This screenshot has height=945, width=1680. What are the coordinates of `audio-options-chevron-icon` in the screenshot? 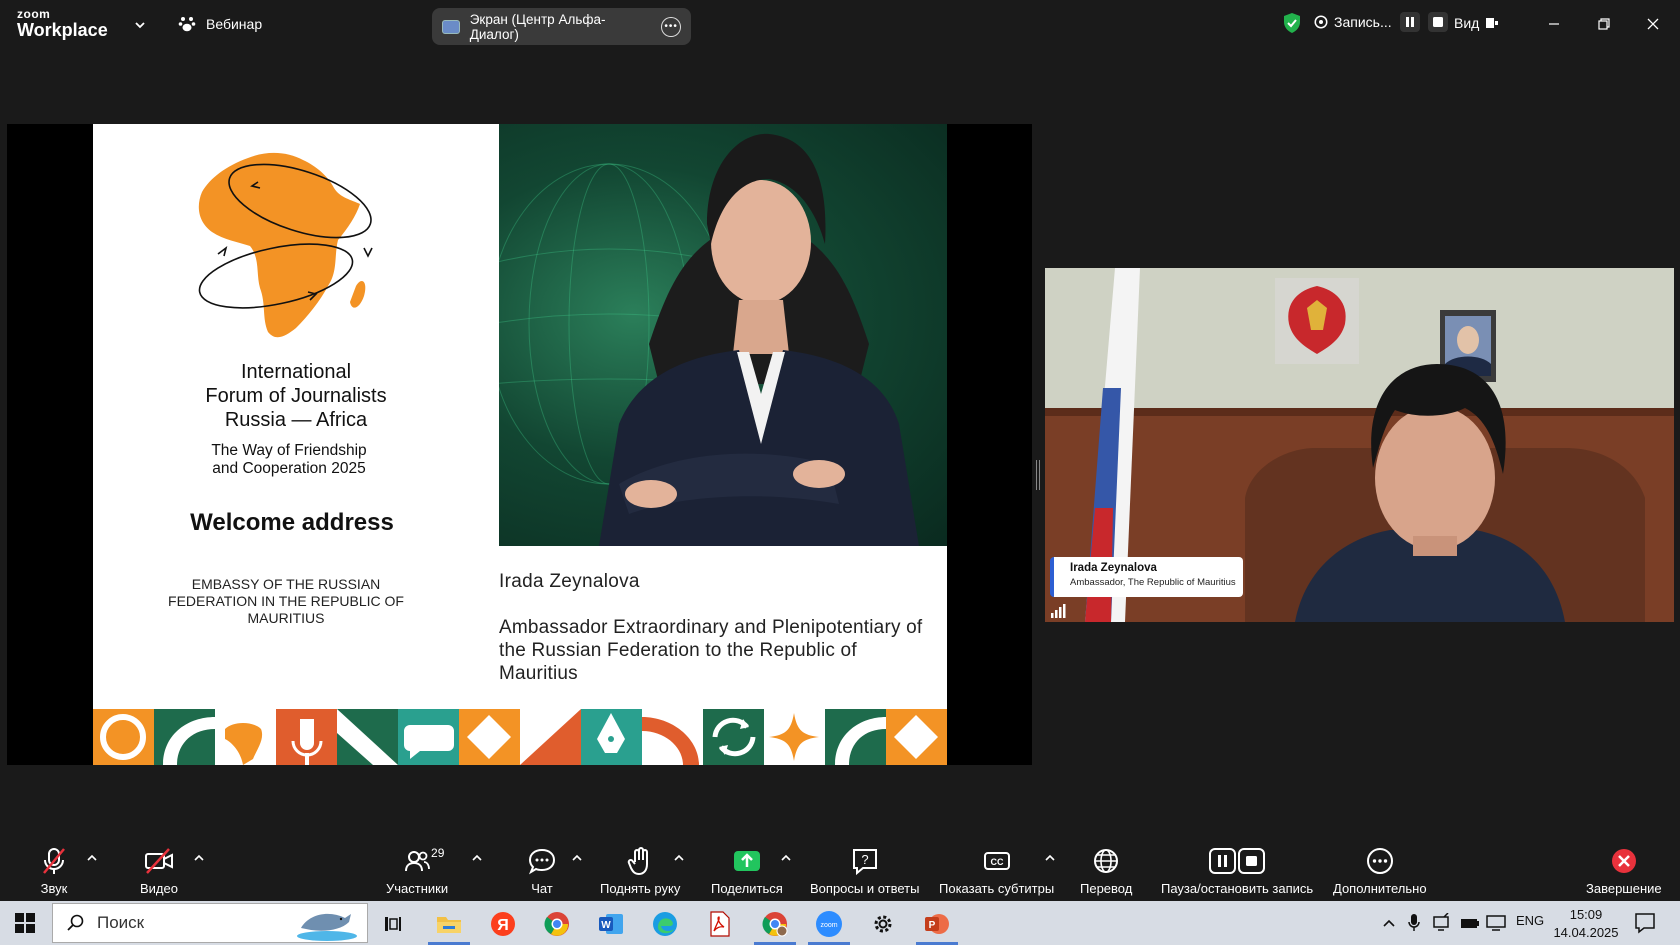 It's located at (92, 858).